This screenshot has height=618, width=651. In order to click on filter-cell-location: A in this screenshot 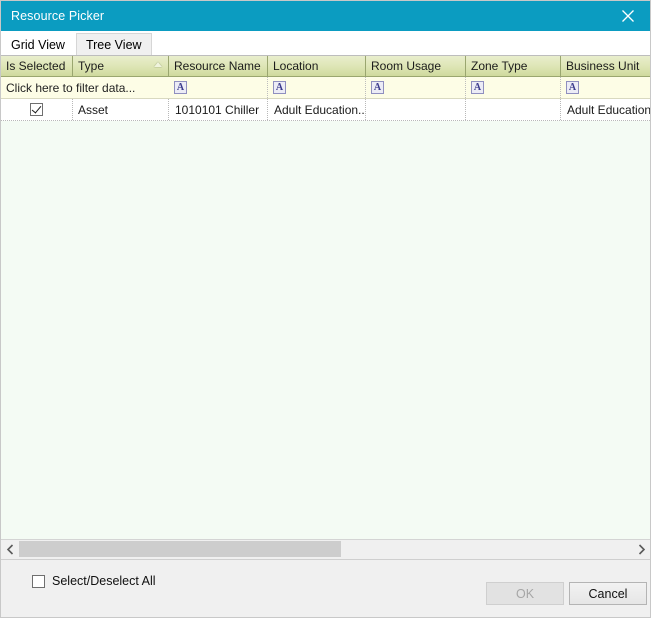, I will do `click(317, 87)`.